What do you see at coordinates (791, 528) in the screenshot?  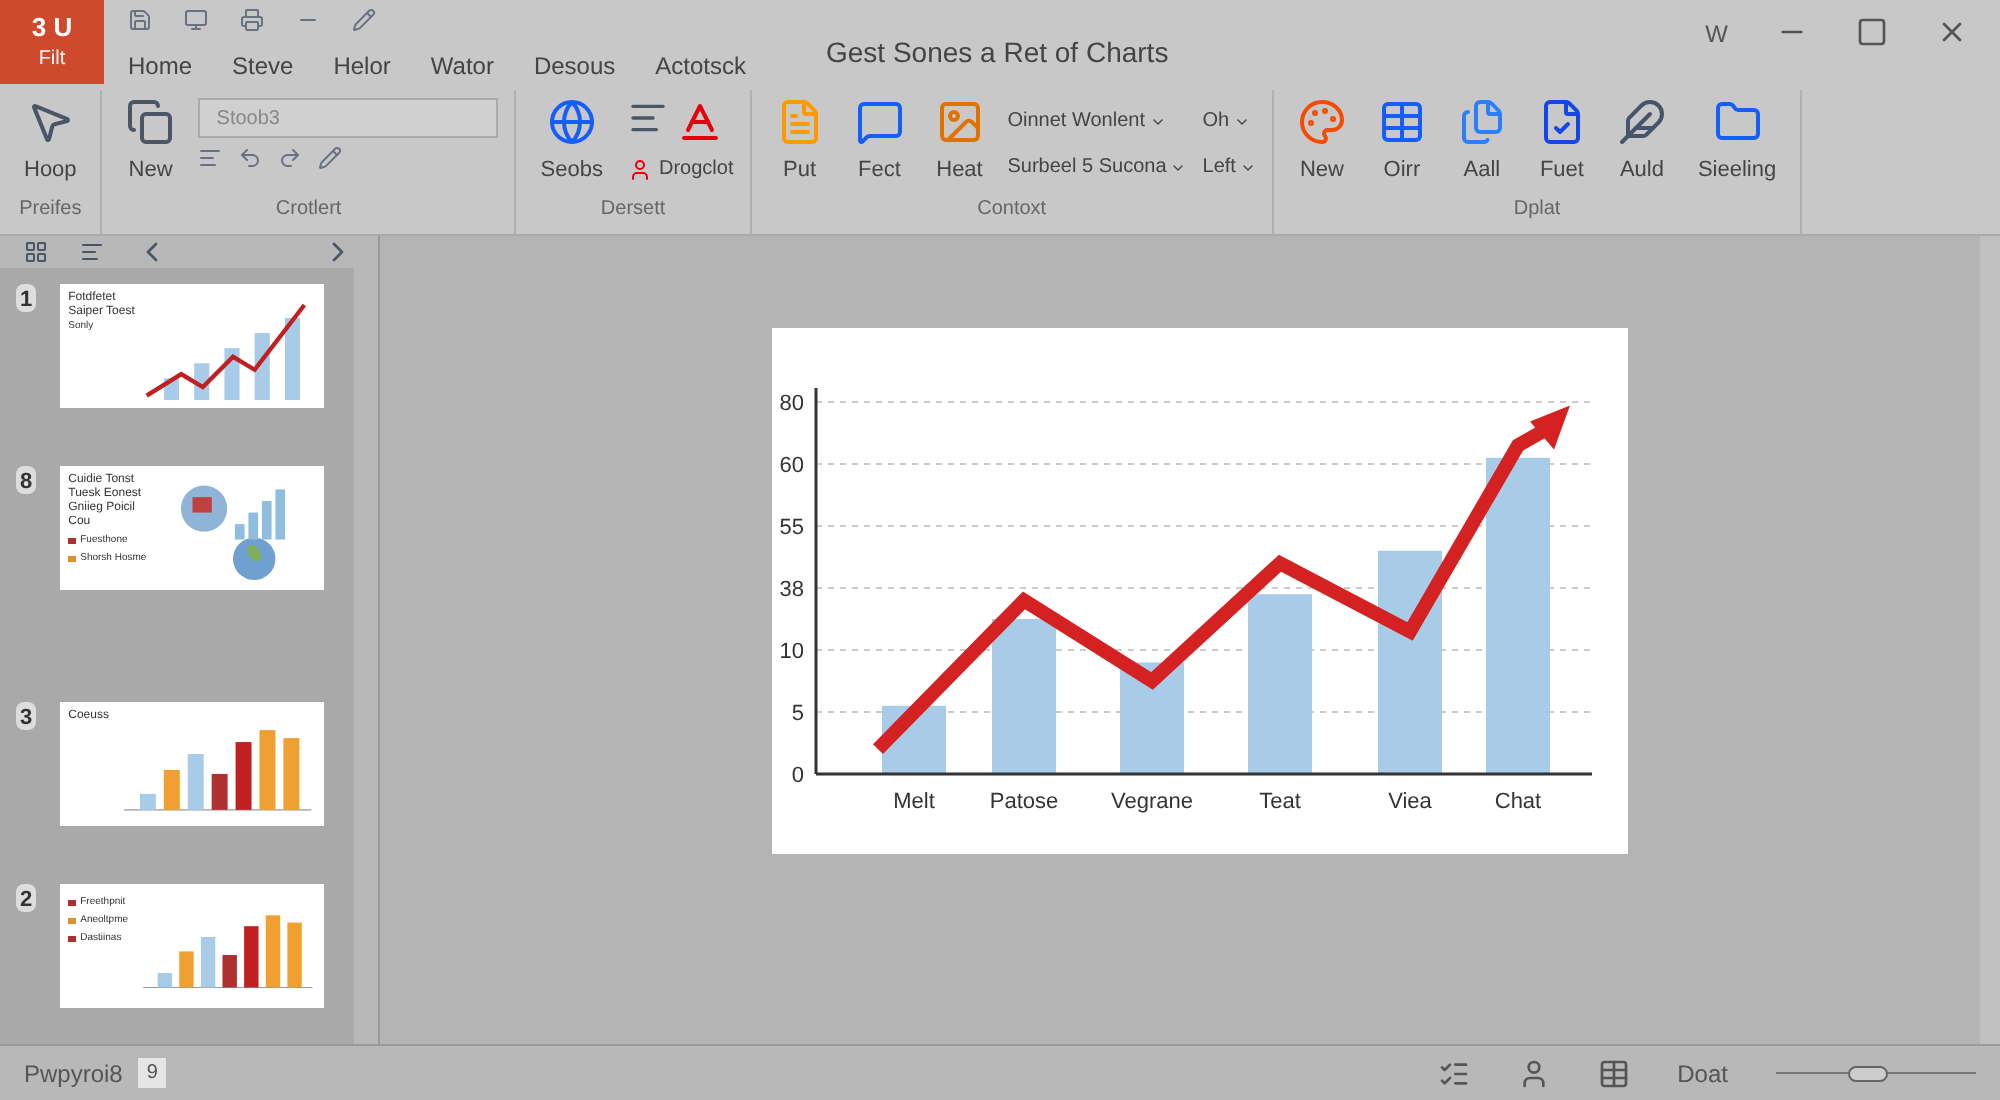 I see `y-axis-label: 55` at bounding box center [791, 528].